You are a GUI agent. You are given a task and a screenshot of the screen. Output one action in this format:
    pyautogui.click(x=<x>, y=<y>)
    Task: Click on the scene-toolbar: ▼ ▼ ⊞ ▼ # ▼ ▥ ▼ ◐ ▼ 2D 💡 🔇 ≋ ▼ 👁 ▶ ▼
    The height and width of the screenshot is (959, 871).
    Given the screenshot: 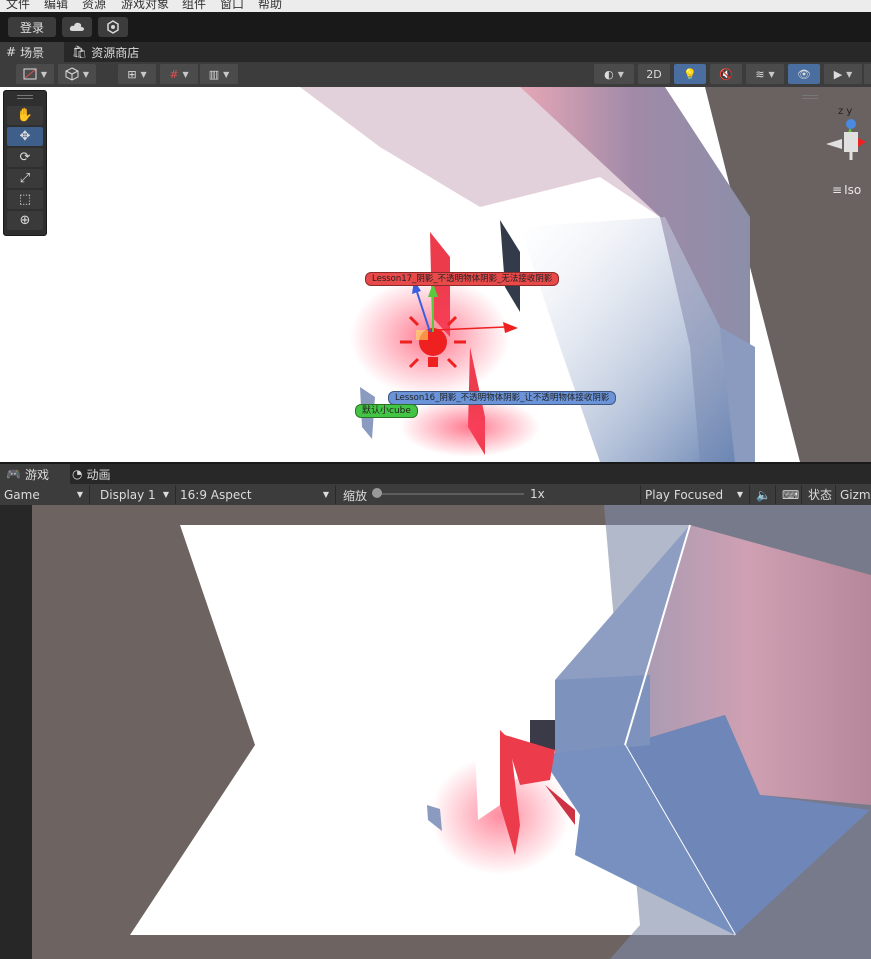 What is the action you would take?
    pyautogui.click(x=435, y=75)
    